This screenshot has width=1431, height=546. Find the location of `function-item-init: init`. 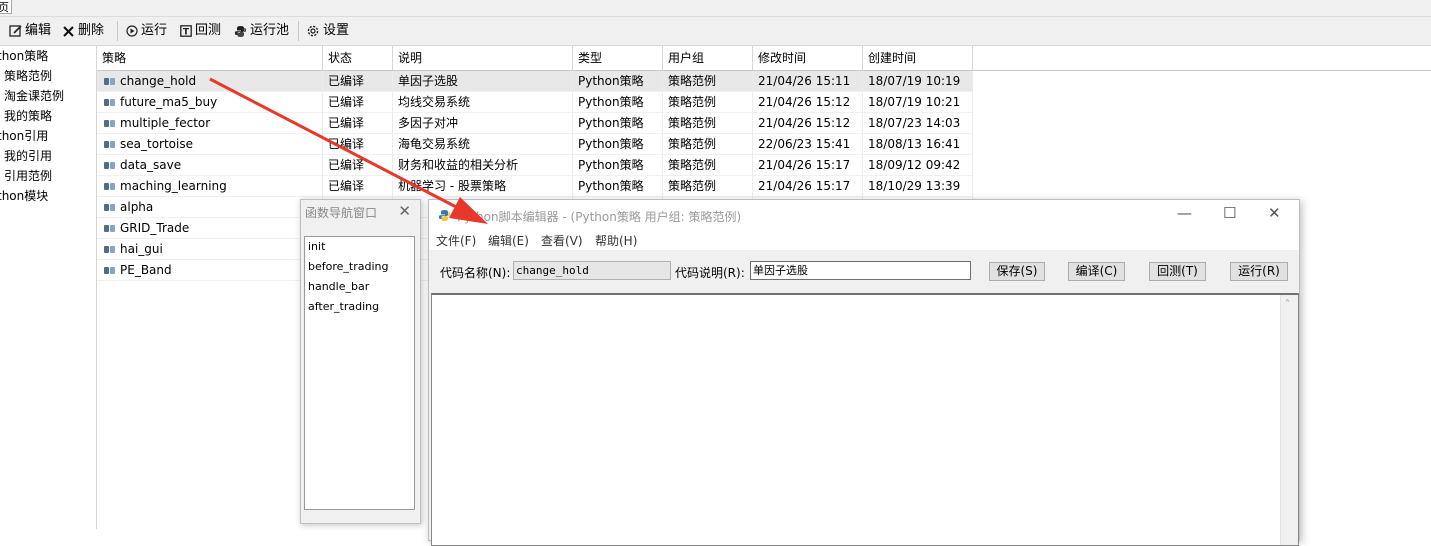

function-item-init: init is located at coordinates (316, 247).